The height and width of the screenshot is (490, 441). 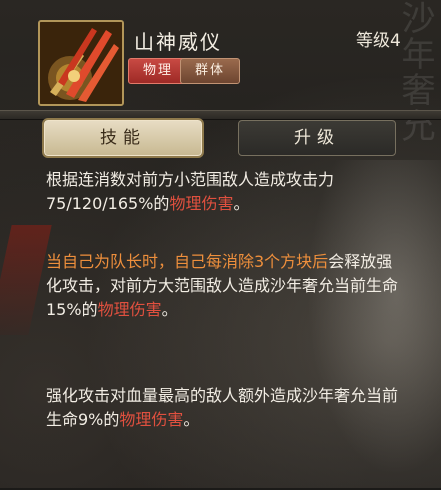 I want to click on tab-upgrade: 升级, so click(x=317, y=138).